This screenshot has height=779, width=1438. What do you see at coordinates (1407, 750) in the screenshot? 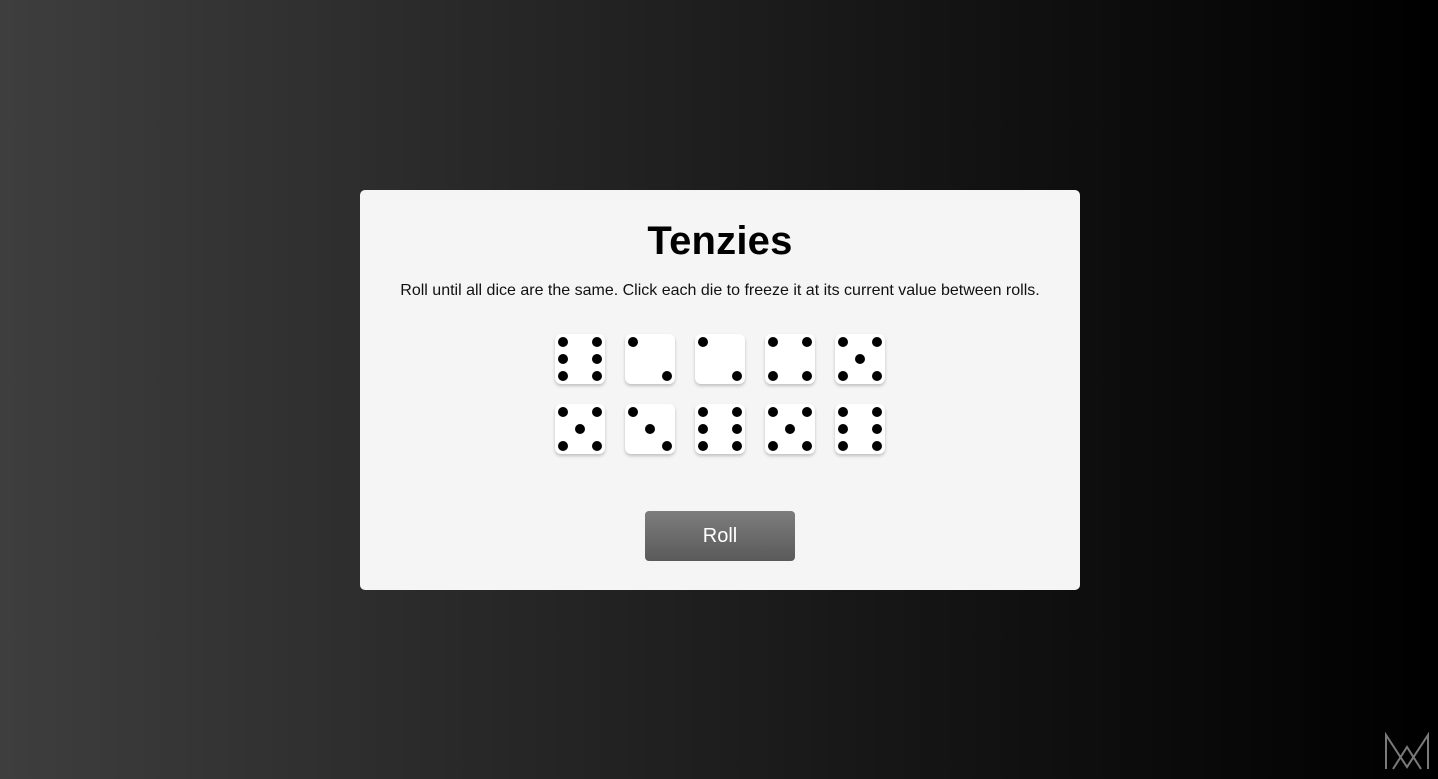
I see `m-logo-icon` at bounding box center [1407, 750].